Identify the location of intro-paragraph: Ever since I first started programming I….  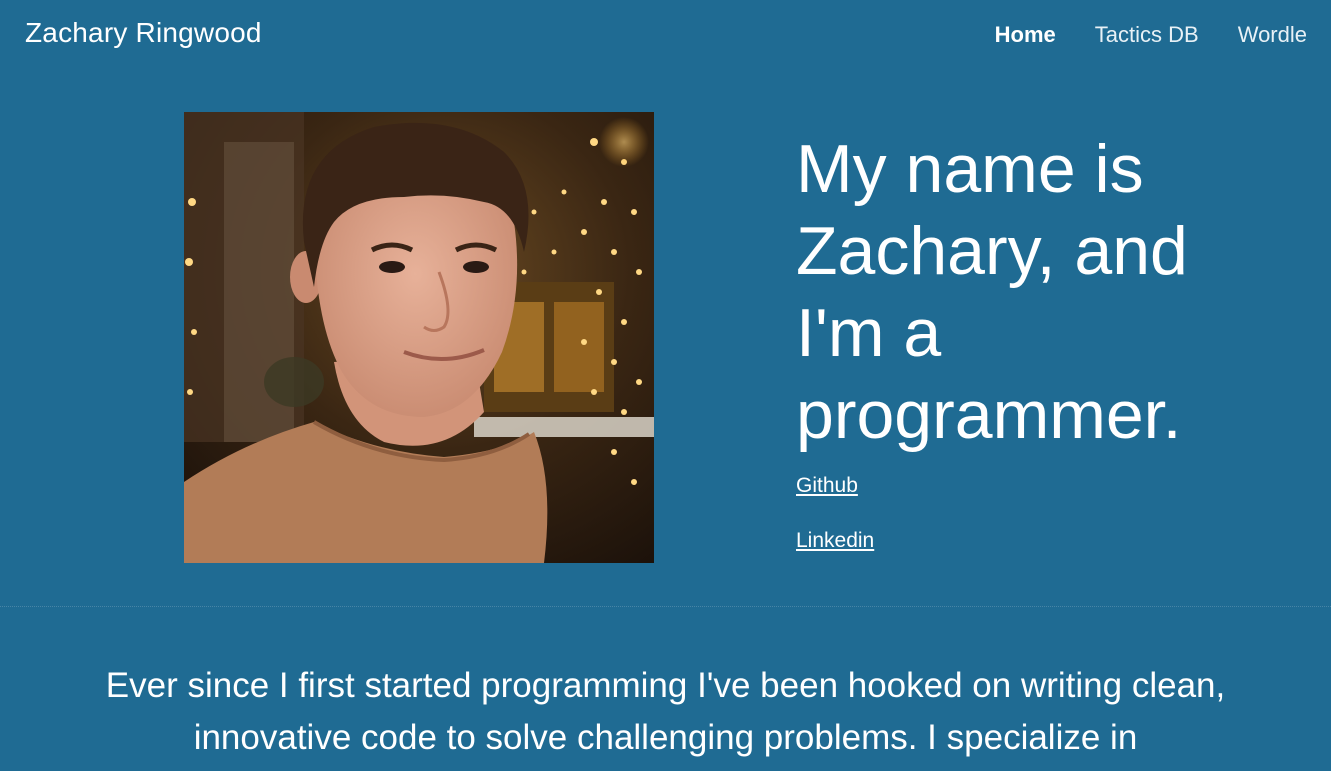
(665, 711).